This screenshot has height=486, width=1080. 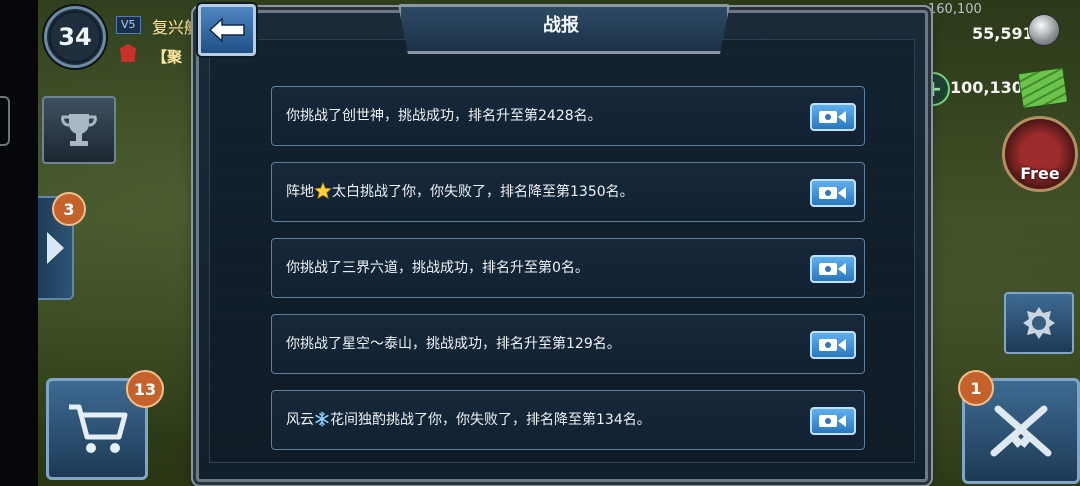 I want to click on side-menu-count-badge: 3, so click(x=69, y=209).